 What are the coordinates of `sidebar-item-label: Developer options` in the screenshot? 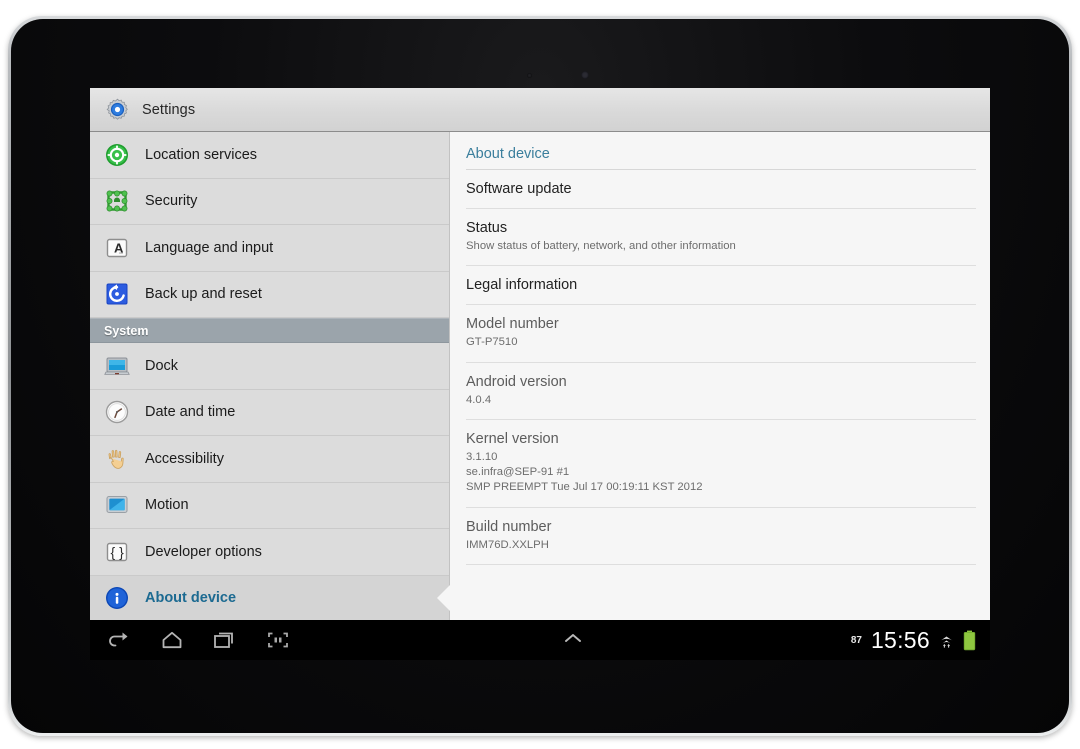 It's located at (203, 551).